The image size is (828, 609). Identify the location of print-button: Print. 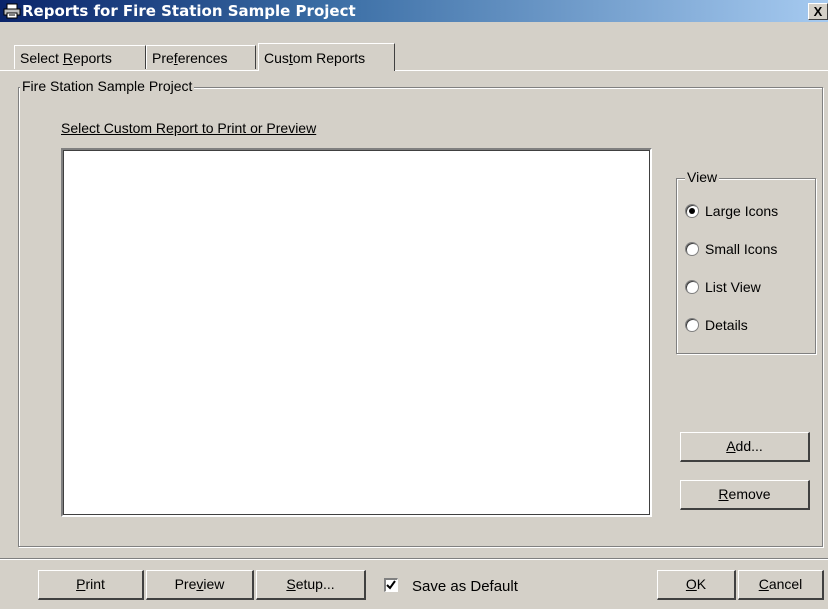
(91, 585).